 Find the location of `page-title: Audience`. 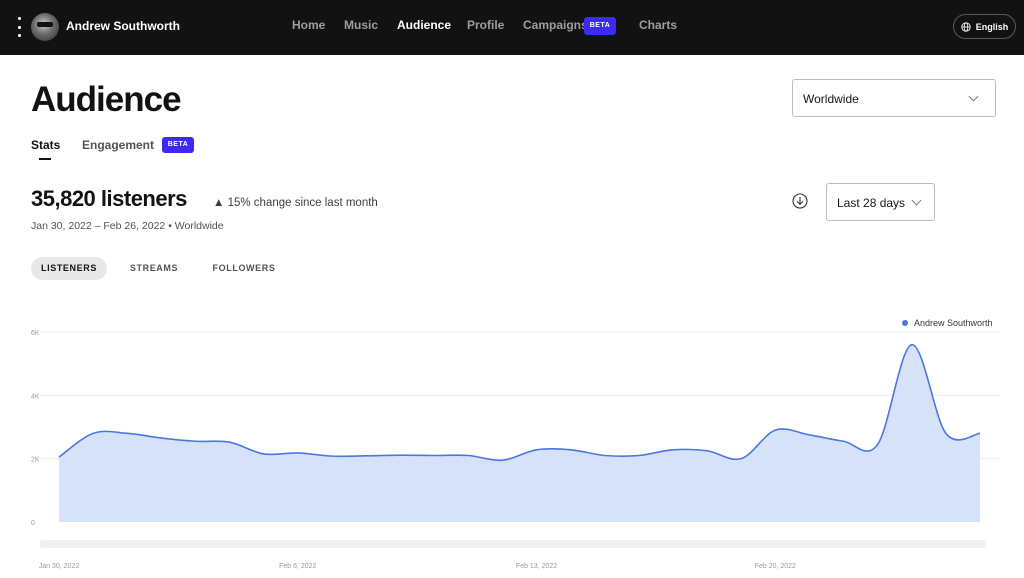

page-title: Audience is located at coordinates (106, 99).